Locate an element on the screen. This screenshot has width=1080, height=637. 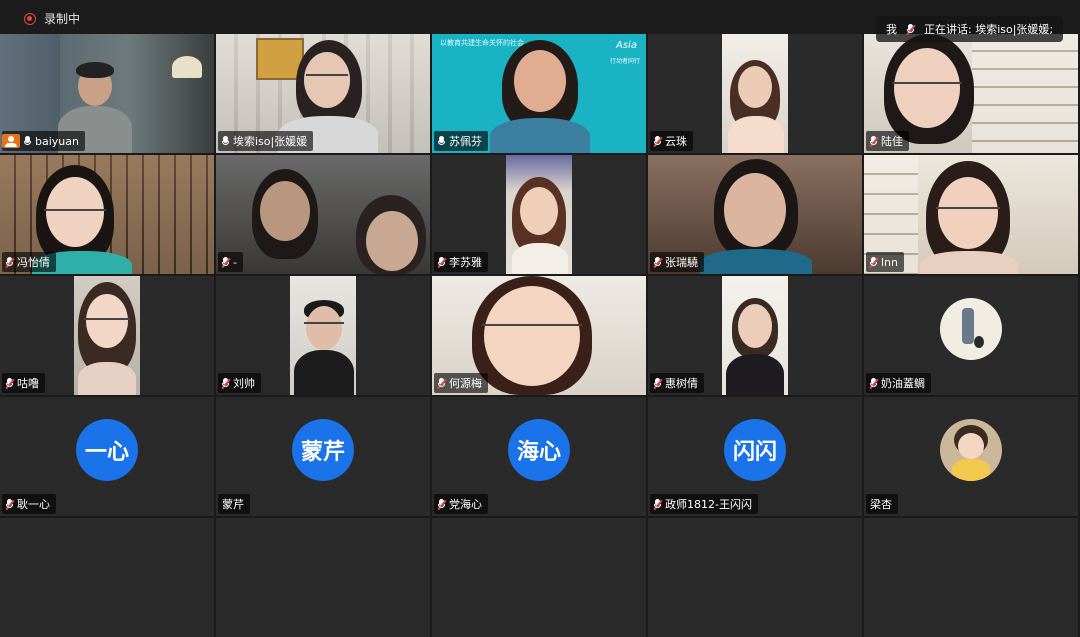
video-tile-meng-qin: 蒙芹 蒙芹 is located at coordinates (323, 456).